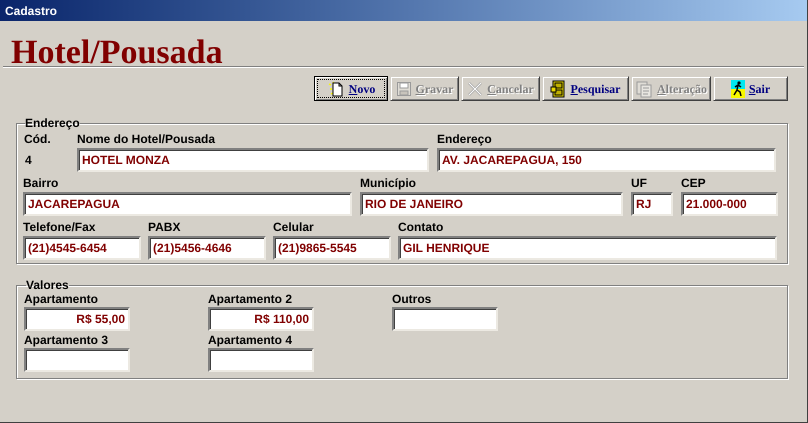  I want to click on text-field: HOTEL MONZA, so click(253, 160).